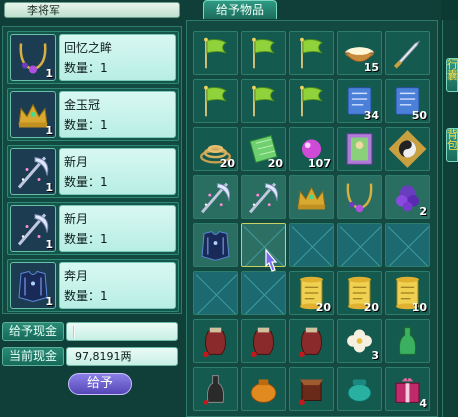 The image size is (458, 417). I want to click on inventory-slot: 4, so click(407, 389).